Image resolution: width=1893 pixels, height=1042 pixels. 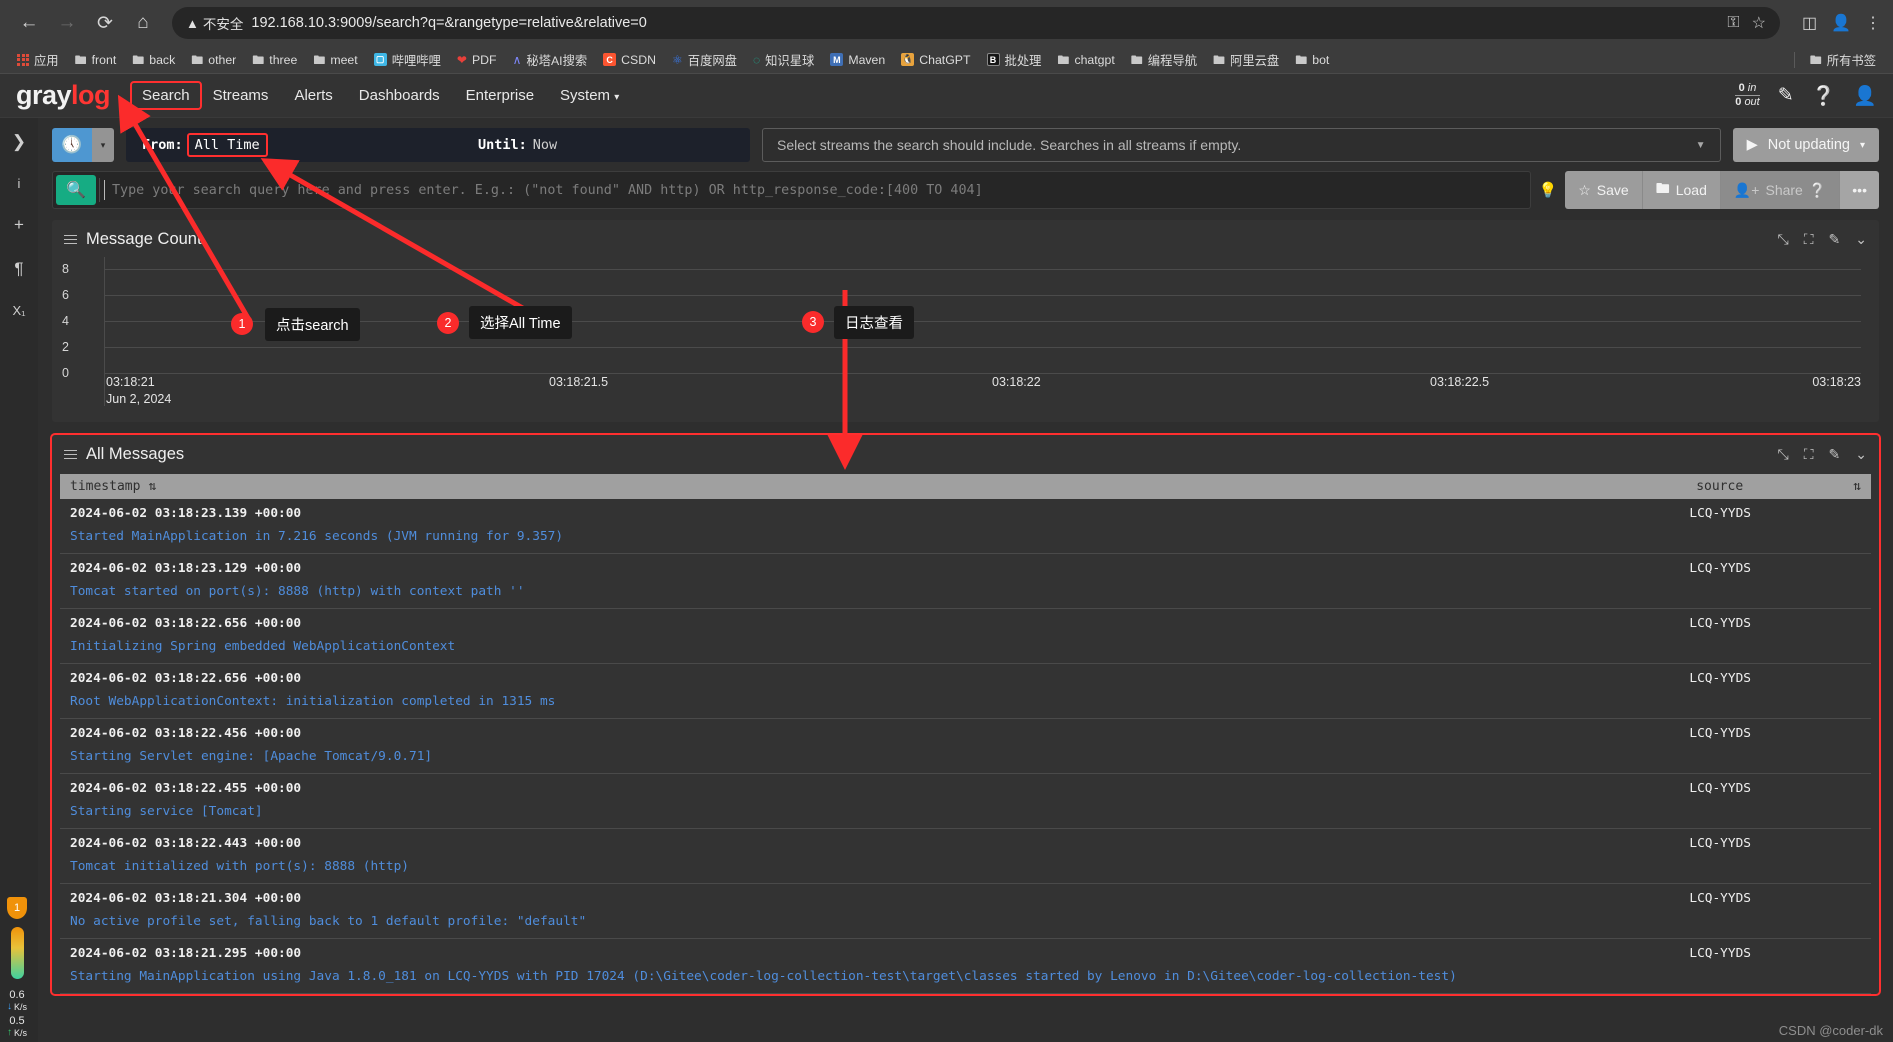 I want to click on bookmark-zsxq: ◌ 知识星球, so click(x=783, y=60).